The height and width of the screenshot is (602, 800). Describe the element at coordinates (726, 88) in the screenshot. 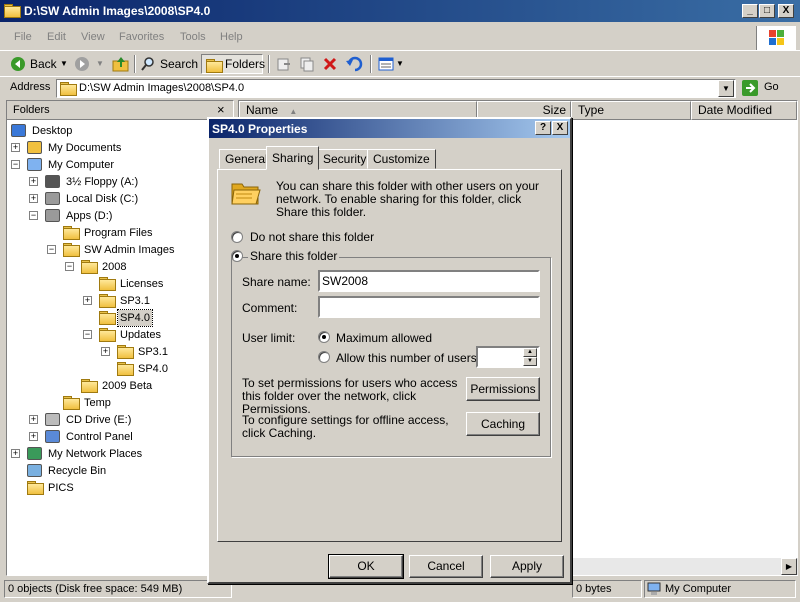

I see `address-dropdown-button: ▼` at that location.